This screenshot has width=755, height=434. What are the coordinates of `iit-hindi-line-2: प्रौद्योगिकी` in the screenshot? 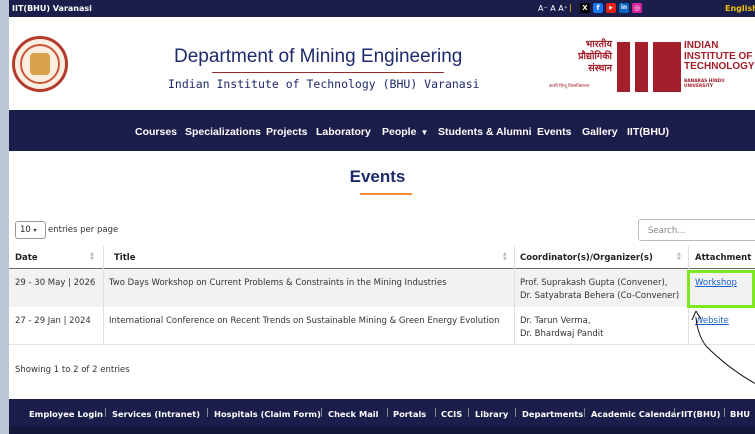 It's located at (595, 56).